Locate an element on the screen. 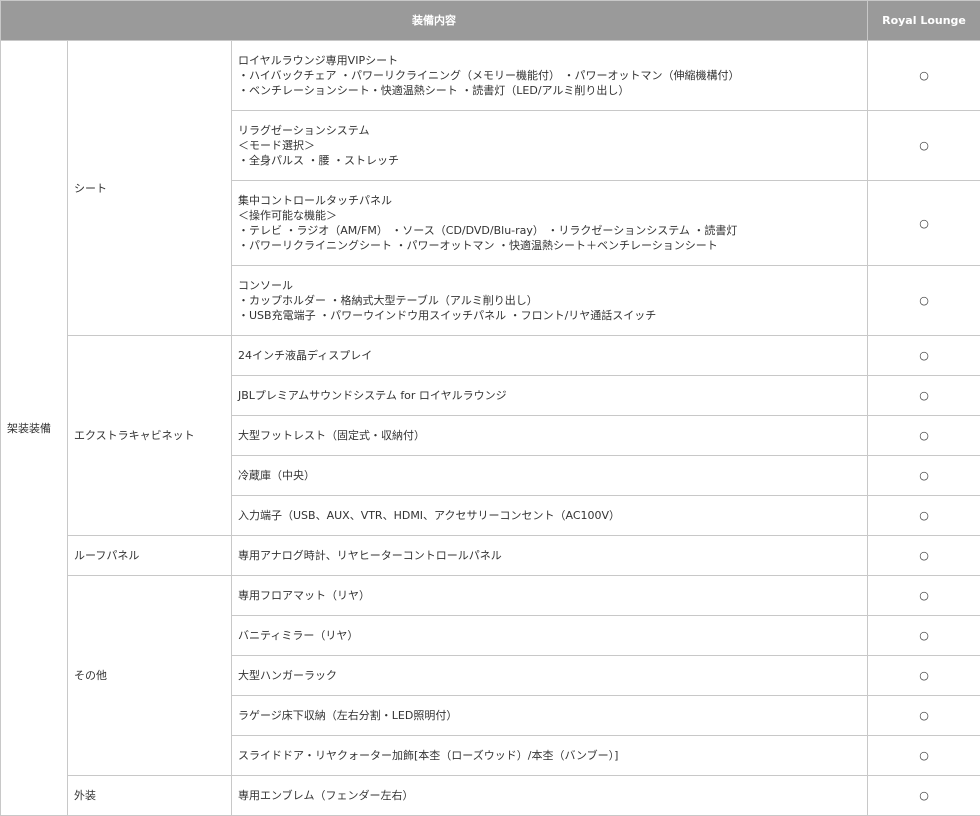 The width and height of the screenshot is (980, 816). group-cell: その他 is located at coordinates (149, 675).